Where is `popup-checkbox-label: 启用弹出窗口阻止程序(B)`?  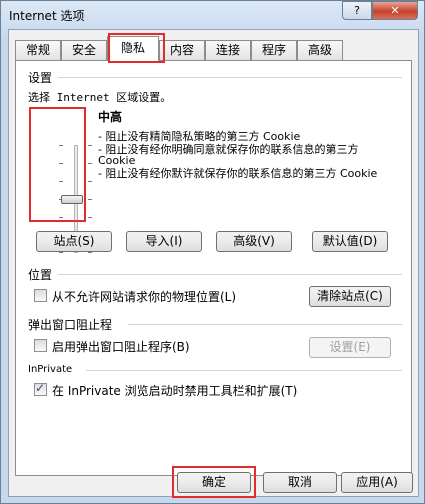
popup-checkbox-label: 启用弹出窗口阻止程序(B) is located at coordinates (121, 346).